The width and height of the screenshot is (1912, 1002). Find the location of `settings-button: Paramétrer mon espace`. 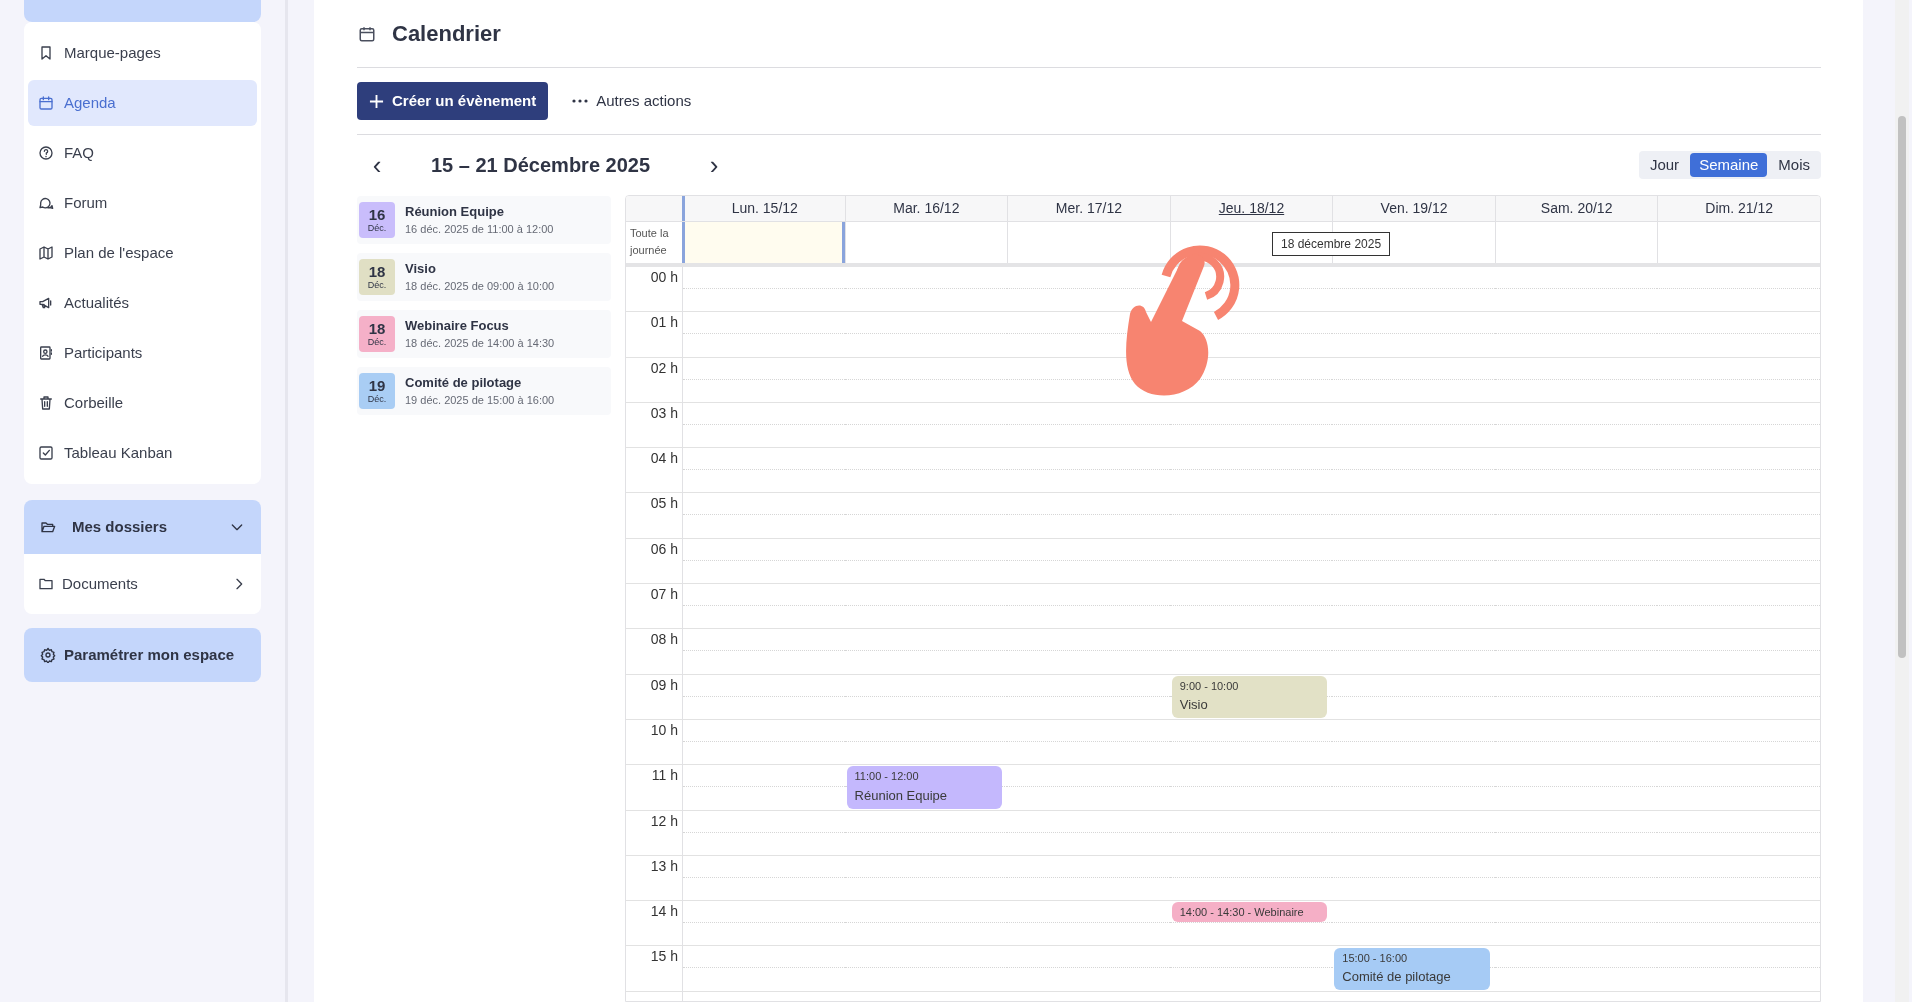

settings-button: Paramétrer mon espace is located at coordinates (142, 655).